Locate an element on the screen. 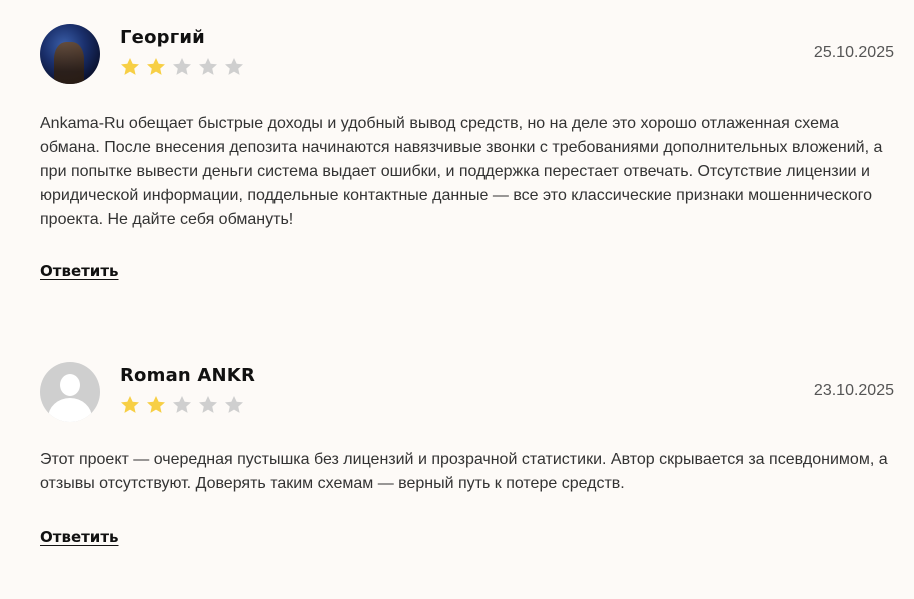  review-author: Roman ANKR is located at coordinates (188, 375).